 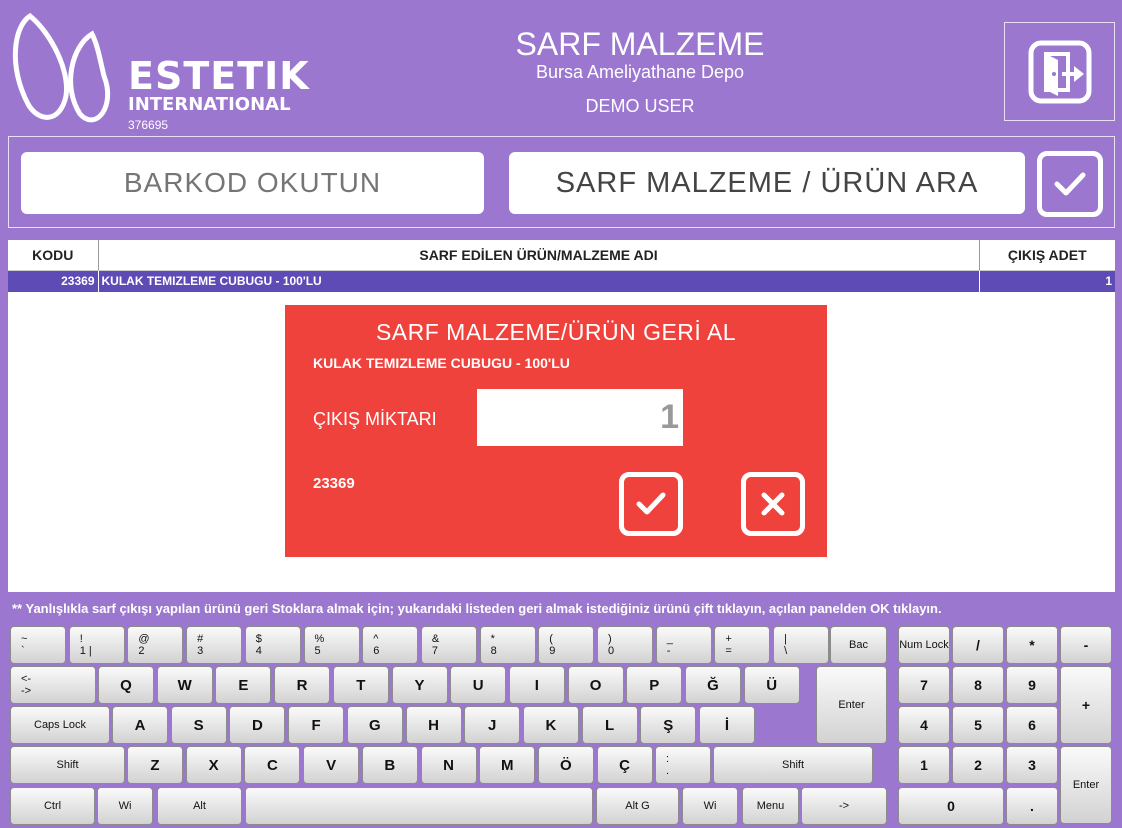 What do you see at coordinates (433, 725) in the screenshot?
I see `key-h: H` at bounding box center [433, 725].